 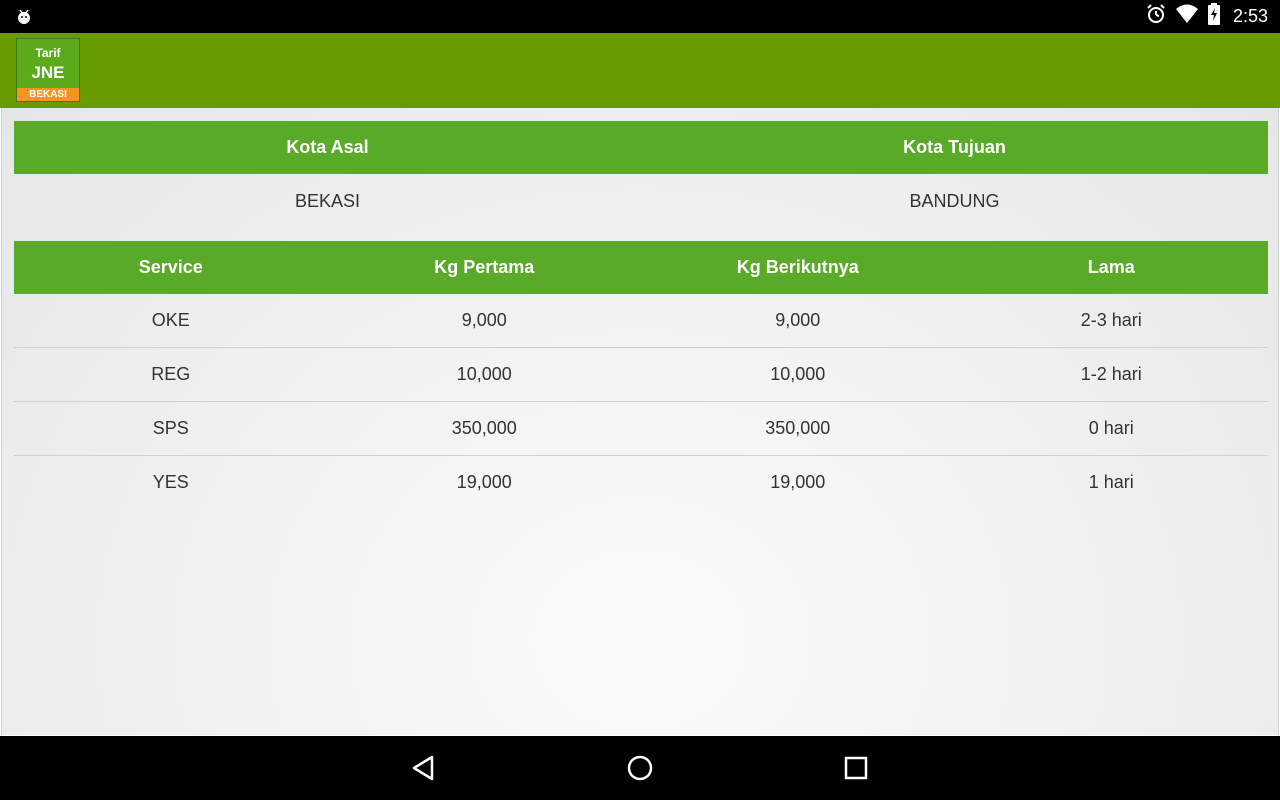 What do you see at coordinates (327, 200) in the screenshot?
I see `origin-city: BEKASI` at bounding box center [327, 200].